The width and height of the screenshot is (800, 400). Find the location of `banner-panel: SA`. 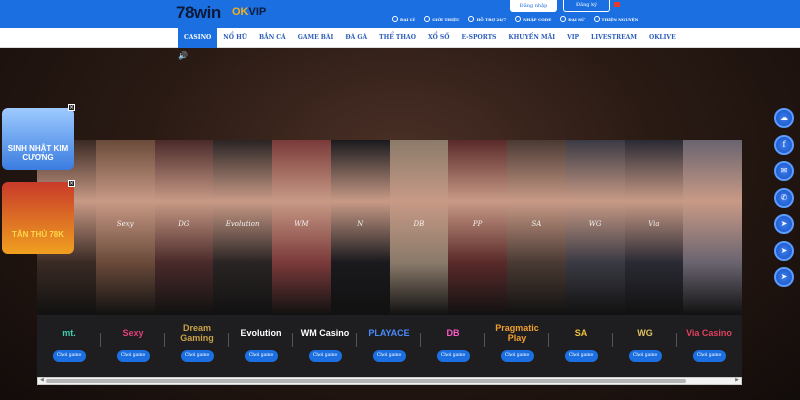

banner-panel: SA is located at coordinates (536, 227).